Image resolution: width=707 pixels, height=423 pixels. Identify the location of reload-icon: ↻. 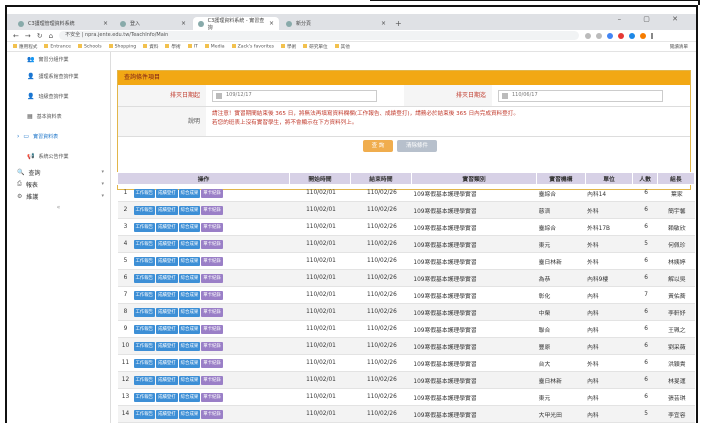
(40, 36).